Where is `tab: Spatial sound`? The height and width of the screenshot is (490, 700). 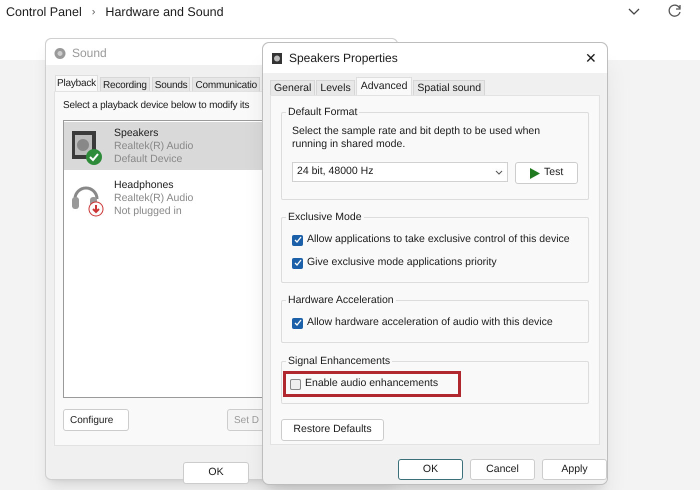 tab: Spatial sound is located at coordinates (449, 87).